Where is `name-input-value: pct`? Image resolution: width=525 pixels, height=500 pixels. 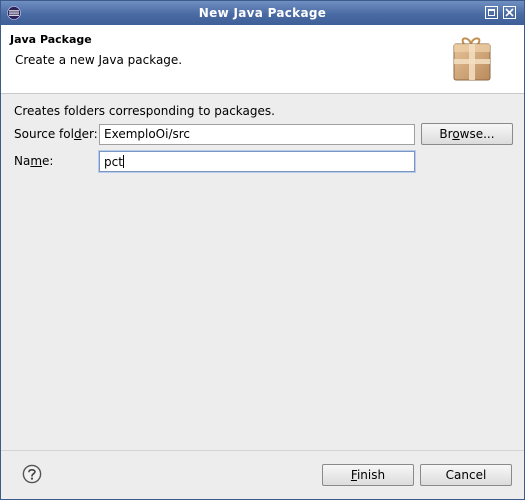 name-input-value: pct is located at coordinates (113, 162).